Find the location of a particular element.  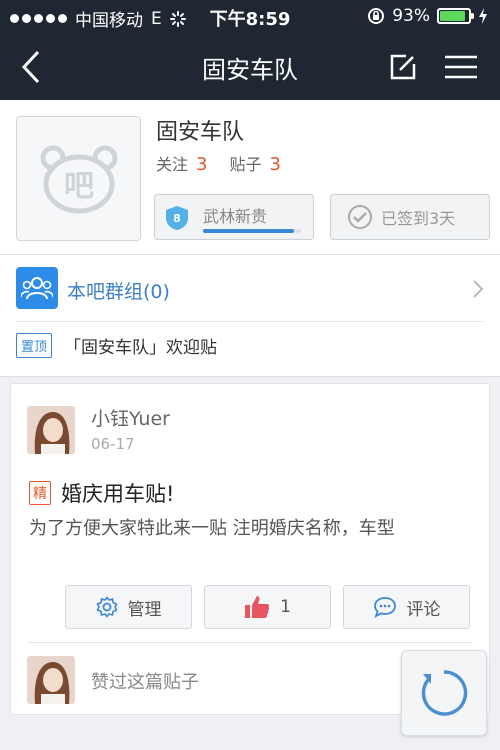

compose-icon is located at coordinates (403, 67).